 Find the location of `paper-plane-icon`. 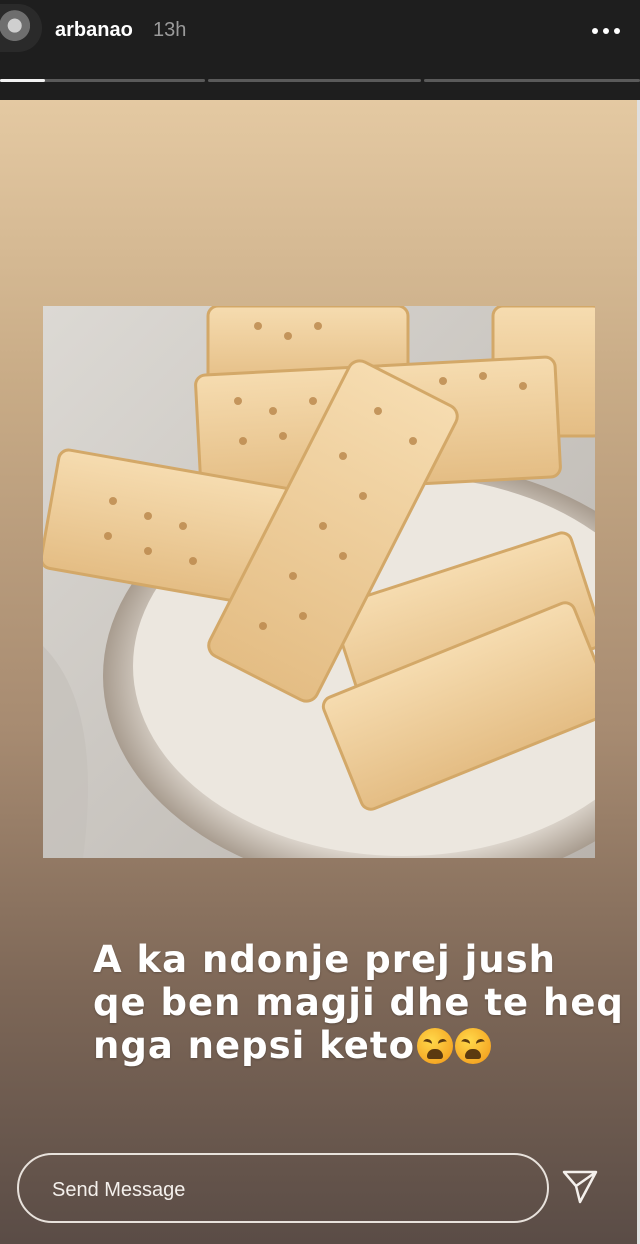

paper-plane-icon is located at coordinates (580, 1186).